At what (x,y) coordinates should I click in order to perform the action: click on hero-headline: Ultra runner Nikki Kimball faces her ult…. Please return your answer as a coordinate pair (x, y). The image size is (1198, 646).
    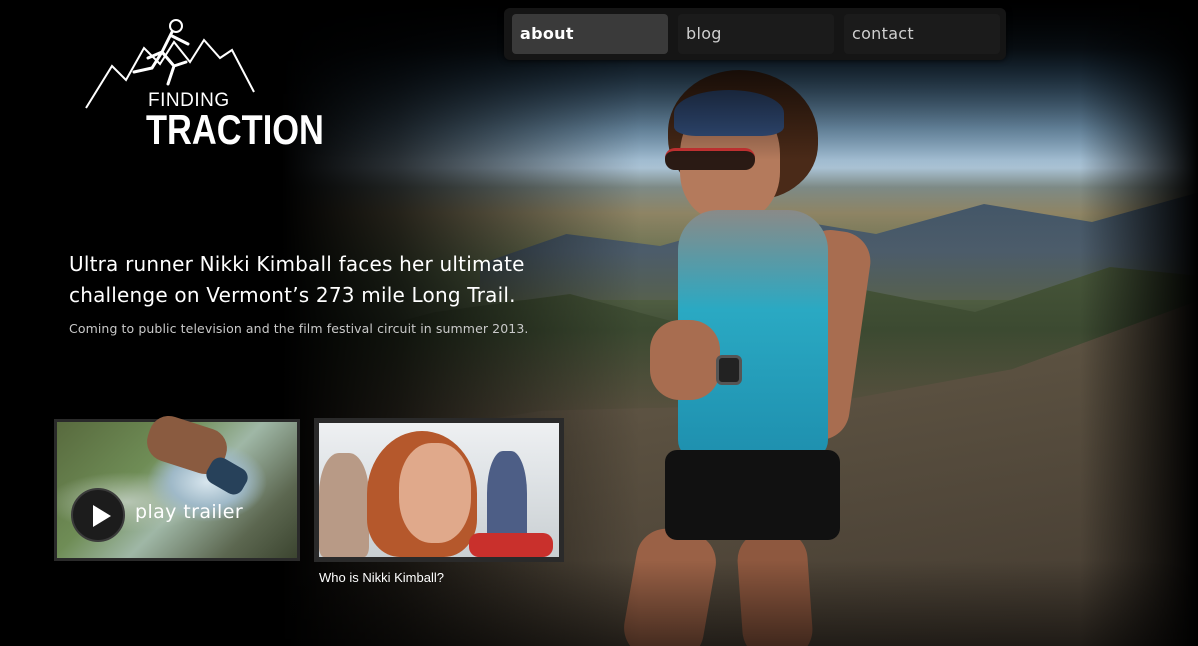
    Looking at the image, I should click on (297, 279).